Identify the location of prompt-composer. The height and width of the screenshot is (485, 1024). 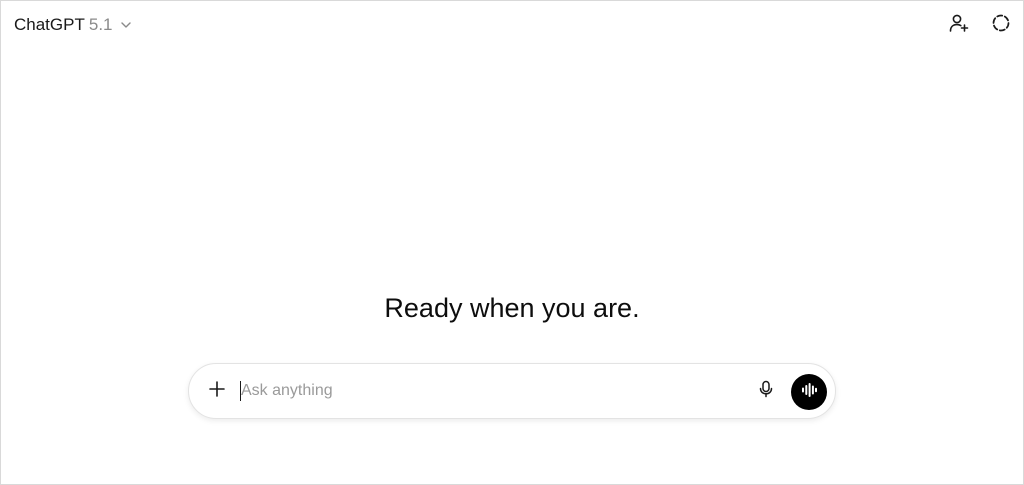
(512, 391).